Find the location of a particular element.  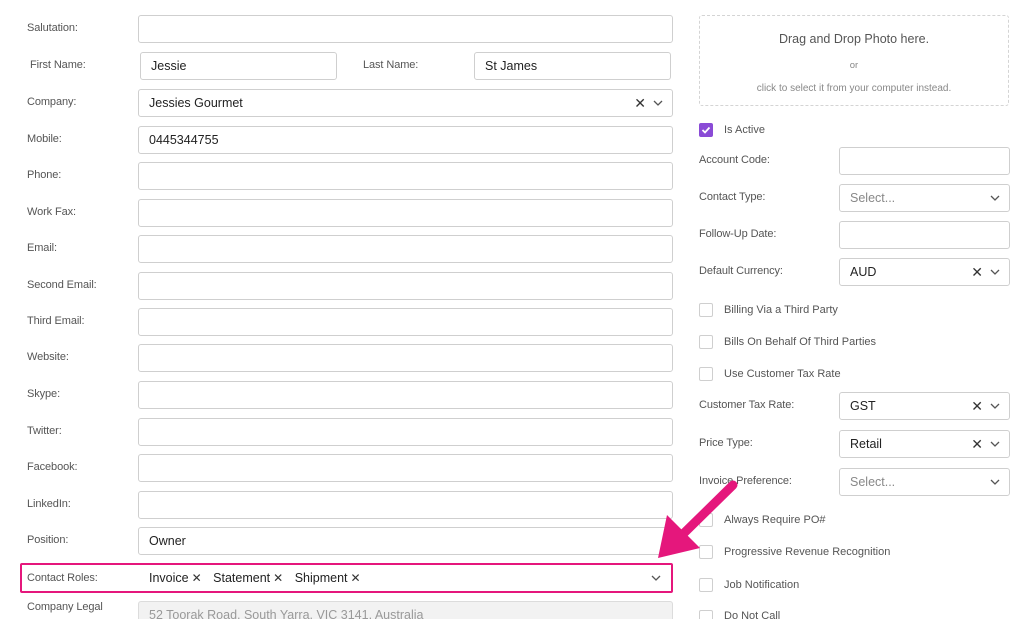

work-fax-input is located at coordinates (405, 213).